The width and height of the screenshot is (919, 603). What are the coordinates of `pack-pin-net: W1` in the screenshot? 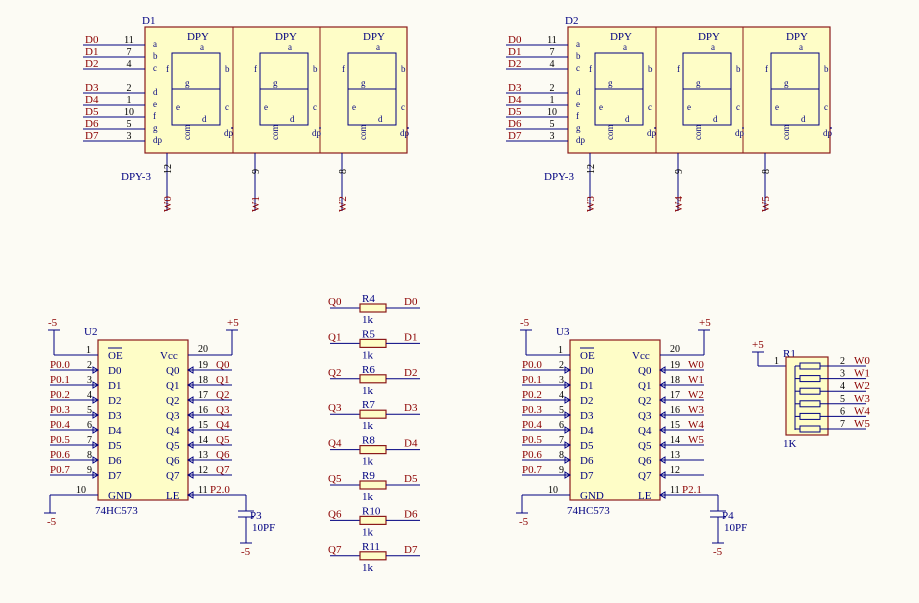 It's located at (862, 374).